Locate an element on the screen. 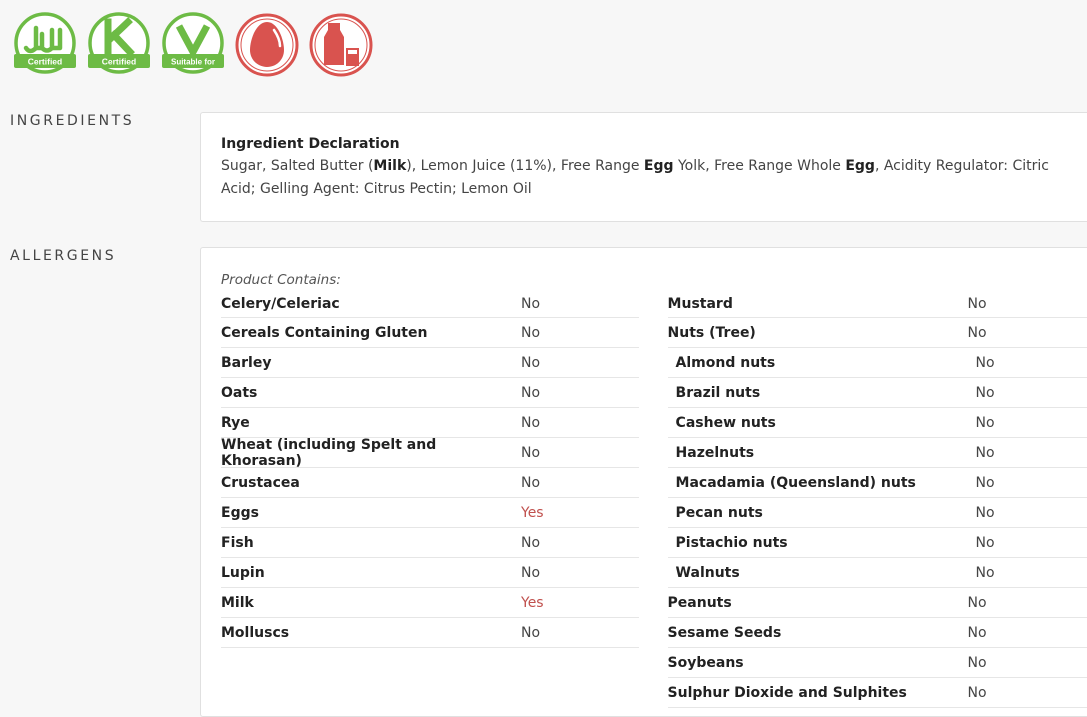 This screenshot has width=1087, height=717. allergen-row: Barley No is located at coordinates (430, 363).